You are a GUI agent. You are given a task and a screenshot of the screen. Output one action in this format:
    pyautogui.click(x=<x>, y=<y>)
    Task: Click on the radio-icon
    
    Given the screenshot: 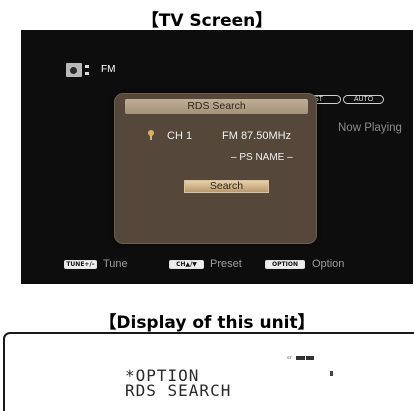 What is the action you would take?
    pyautogui.click(x=79, y=70)
    